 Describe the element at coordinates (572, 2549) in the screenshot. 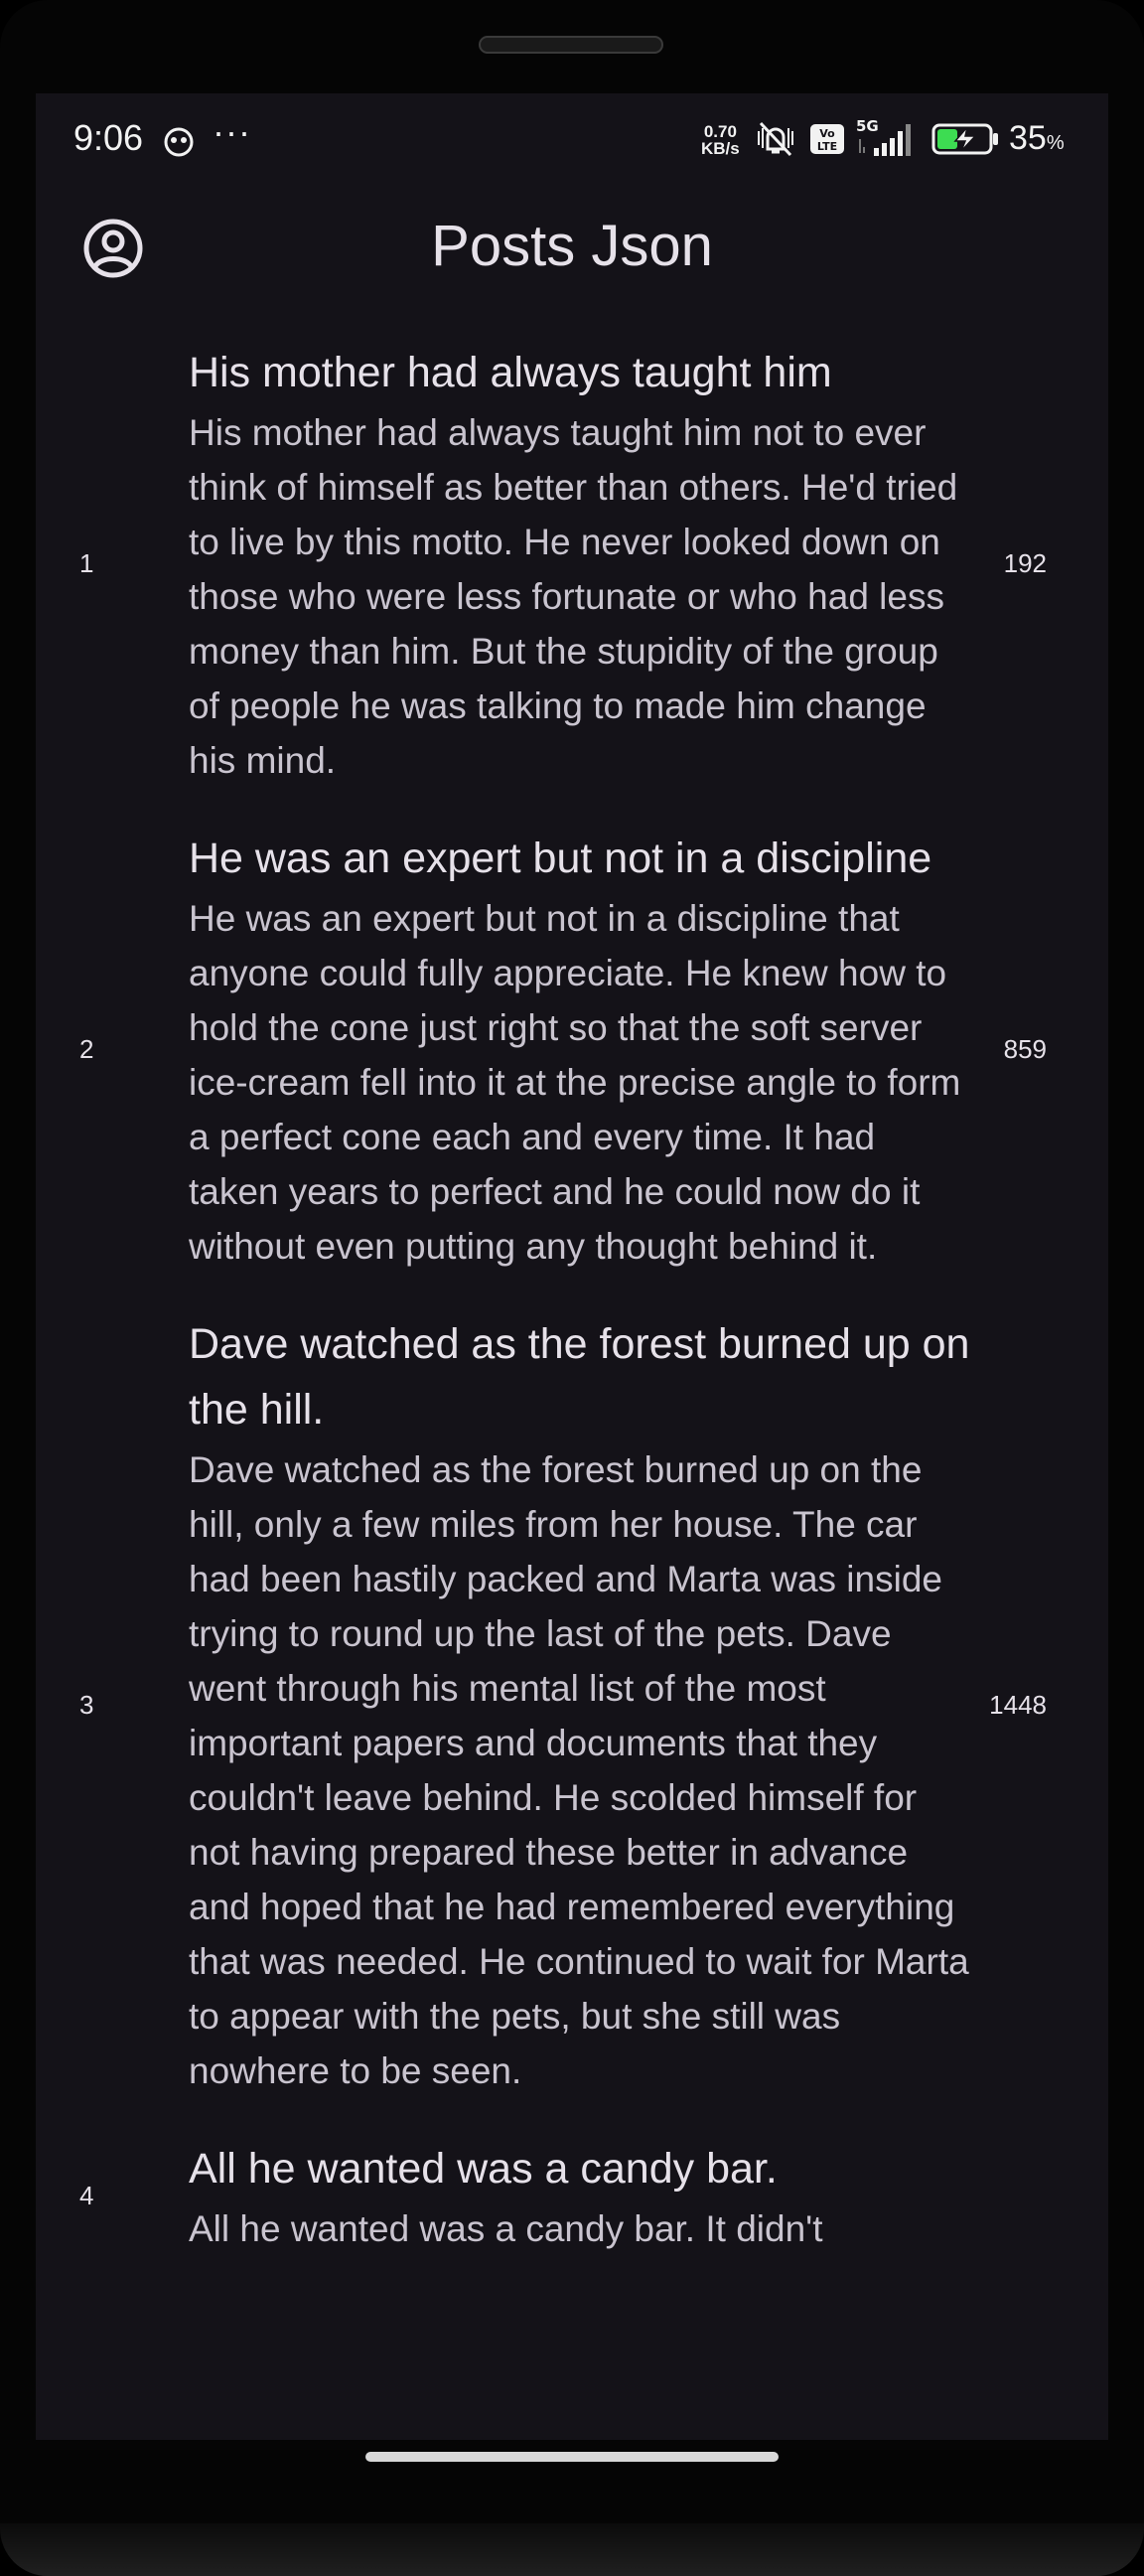

I see `bottom-bezel` at that location.